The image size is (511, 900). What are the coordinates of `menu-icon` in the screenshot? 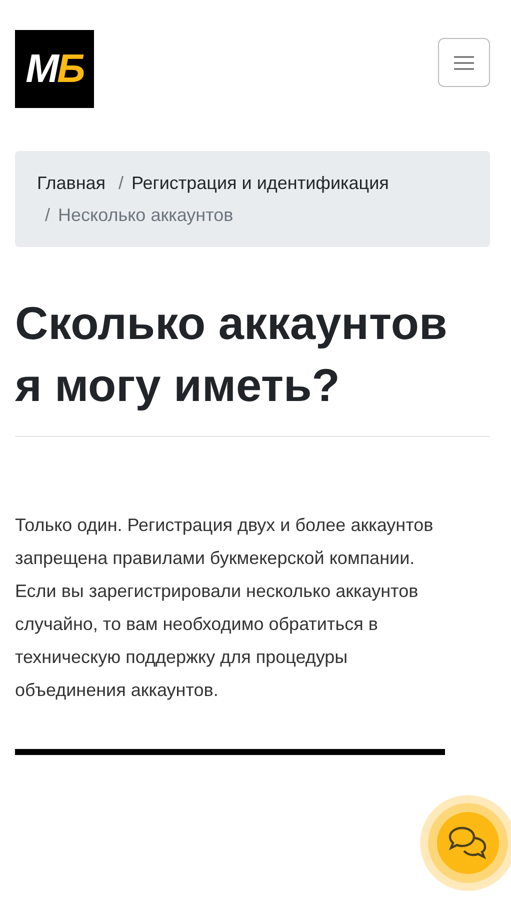 It's located at (464, 63).